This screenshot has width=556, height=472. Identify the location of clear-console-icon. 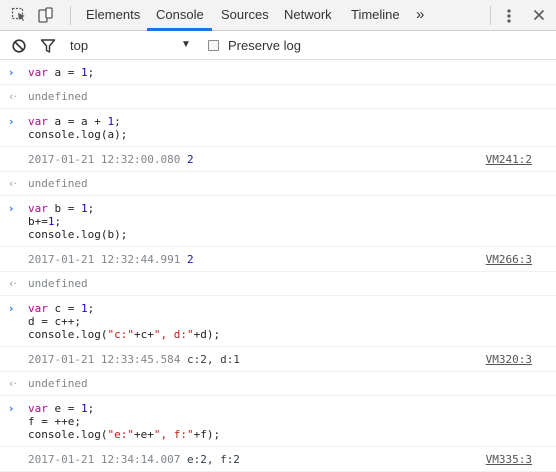
(19, 46).